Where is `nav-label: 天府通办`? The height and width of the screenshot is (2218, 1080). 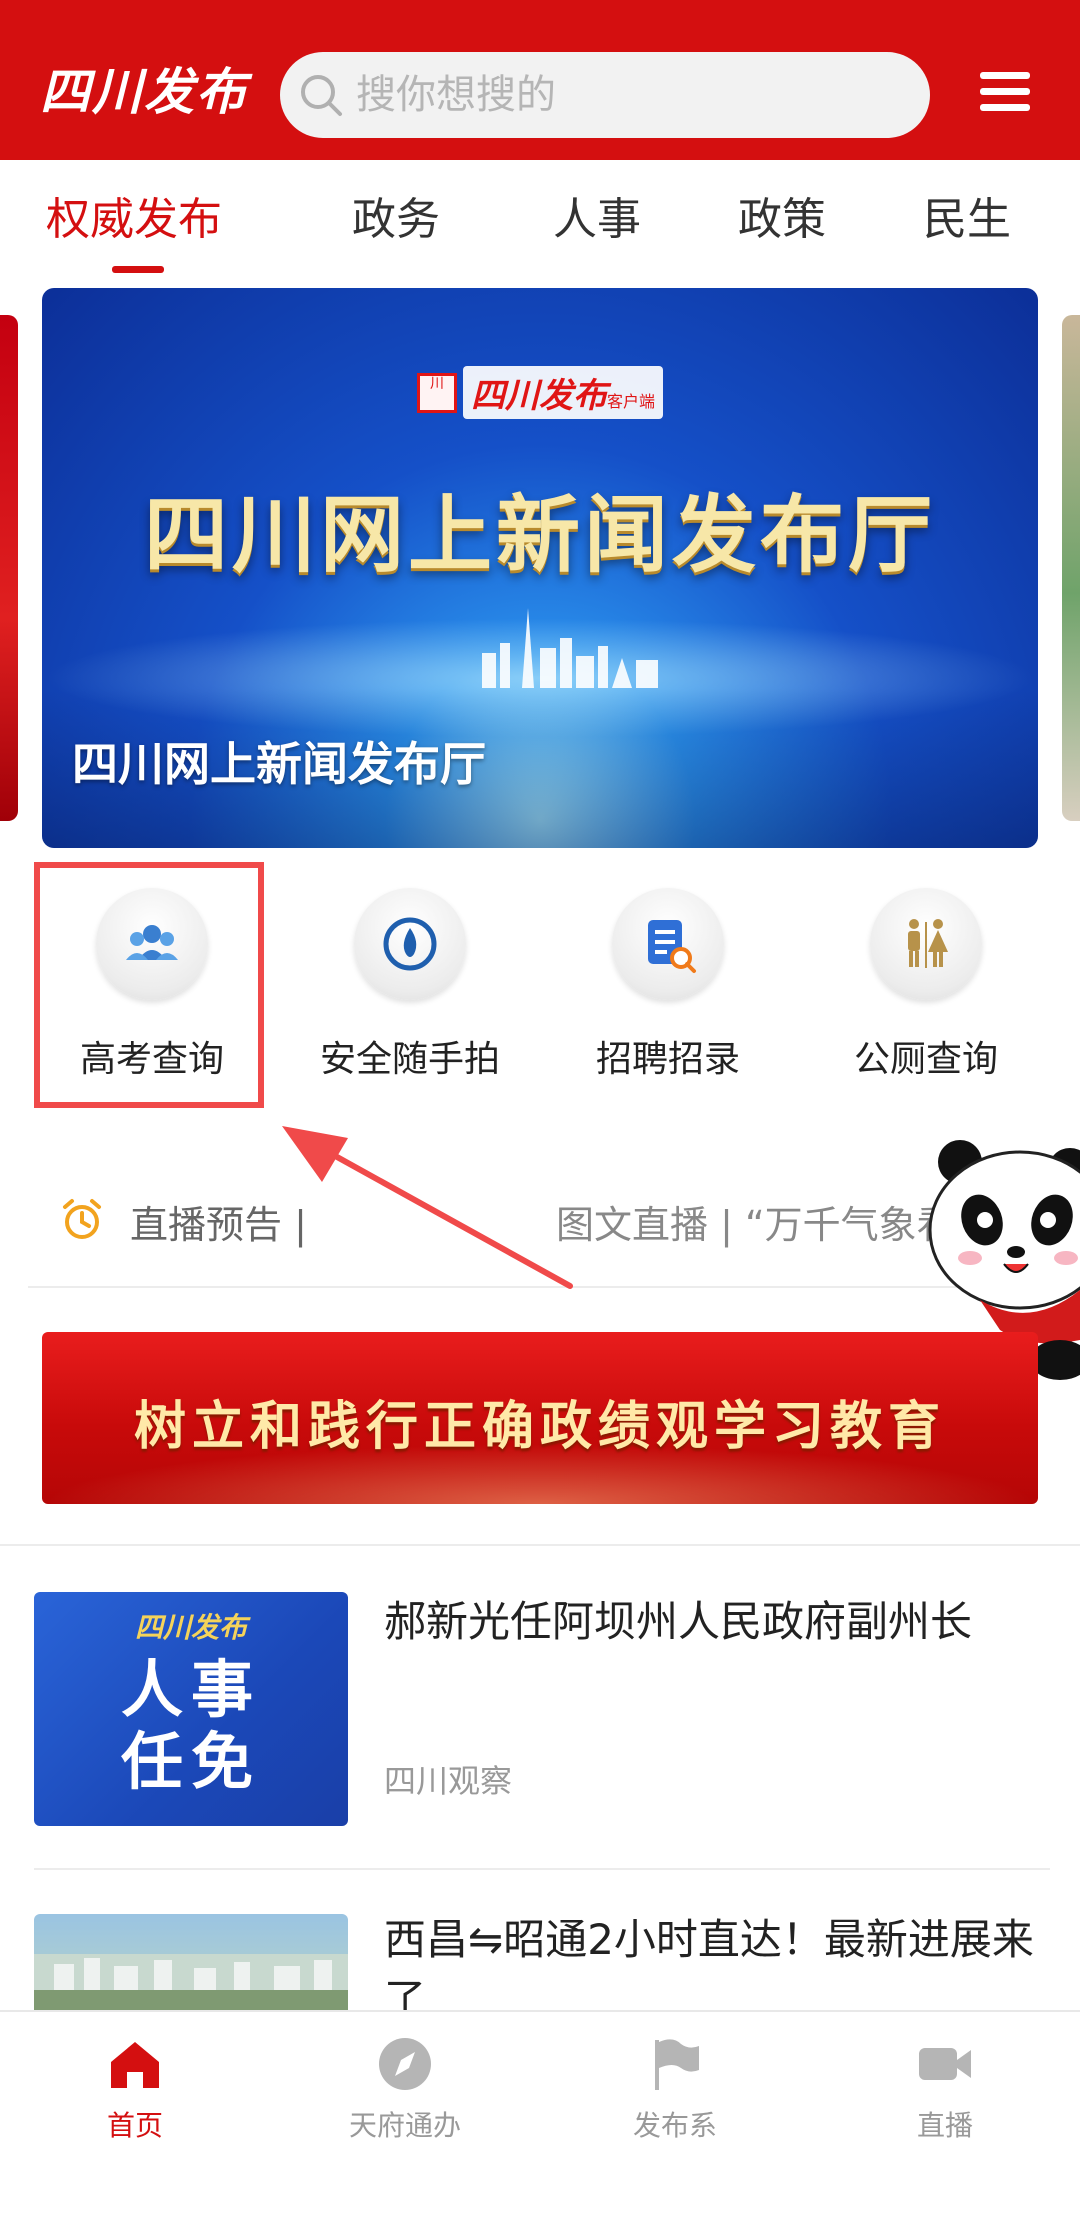 nav-label: 天府通办 is located at coordinates (404, 2125).